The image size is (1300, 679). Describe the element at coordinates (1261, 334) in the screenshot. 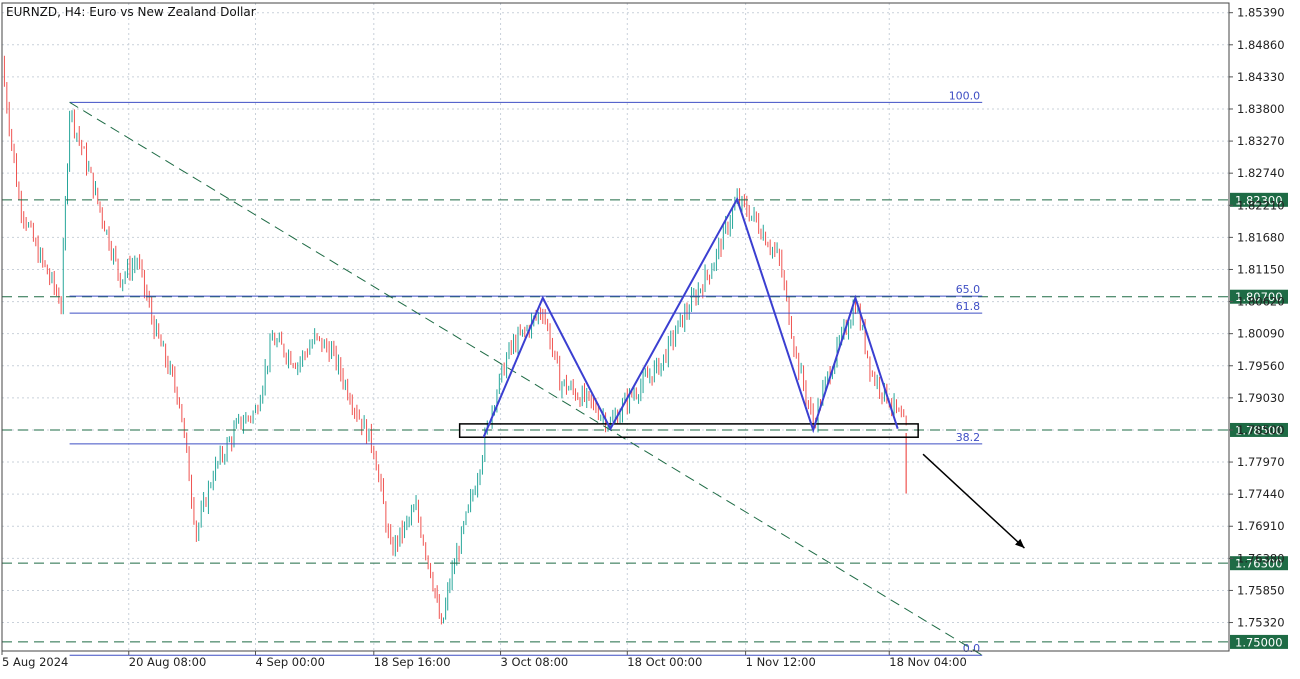

I see `y-tick-label: 1.80090` at that location.